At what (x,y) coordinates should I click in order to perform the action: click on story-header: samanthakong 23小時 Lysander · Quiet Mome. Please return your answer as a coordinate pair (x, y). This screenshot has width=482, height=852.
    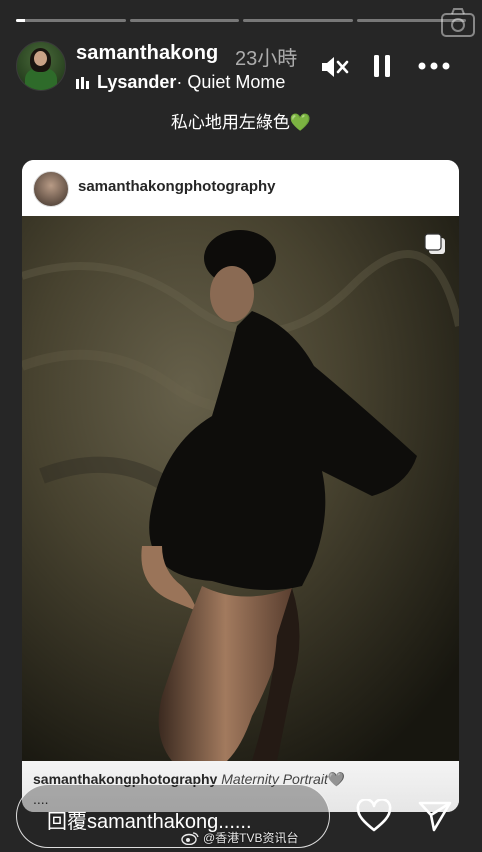
    Looking at the image, I should click on (241, 67).